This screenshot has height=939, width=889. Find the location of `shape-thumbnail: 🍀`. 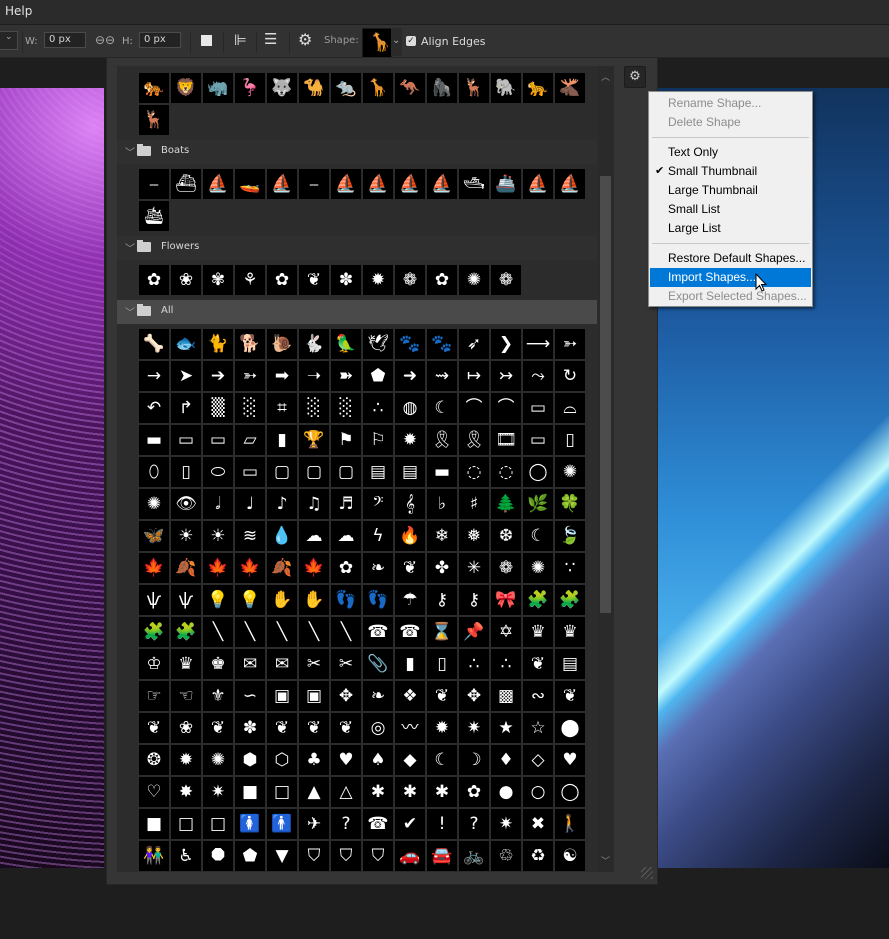

shape-thumbnail: 🍀 is located at coordinates (570, 504).